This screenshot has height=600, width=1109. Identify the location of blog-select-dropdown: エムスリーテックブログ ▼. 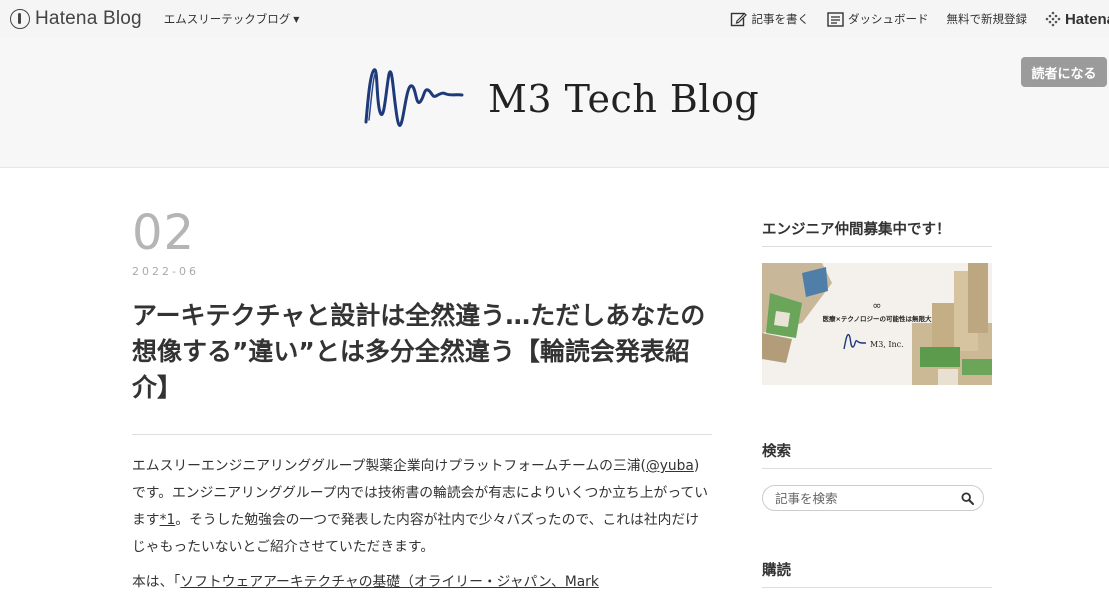
(232, 19).